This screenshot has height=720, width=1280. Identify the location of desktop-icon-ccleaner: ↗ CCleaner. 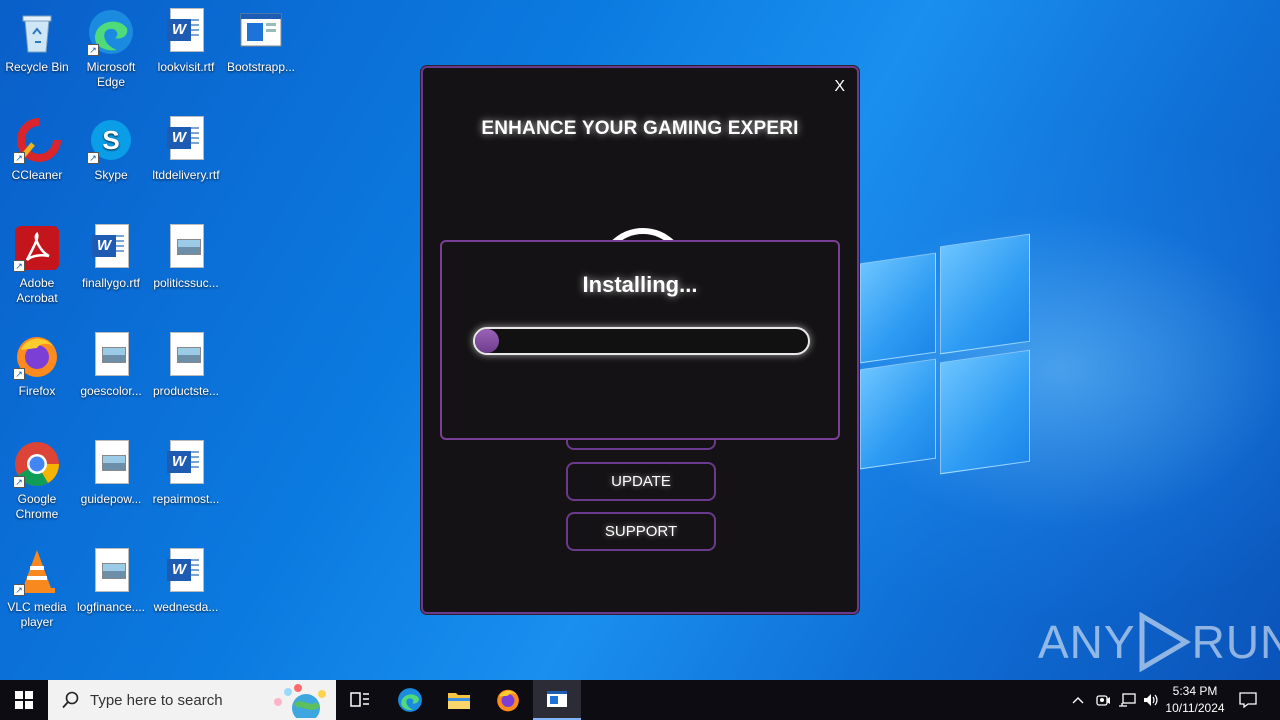
(37, 149).